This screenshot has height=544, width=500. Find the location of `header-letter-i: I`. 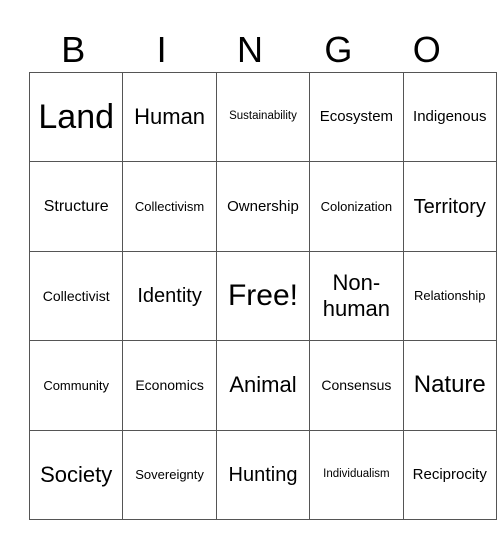

header-letter-i: I is located at coordinates (161, 49).